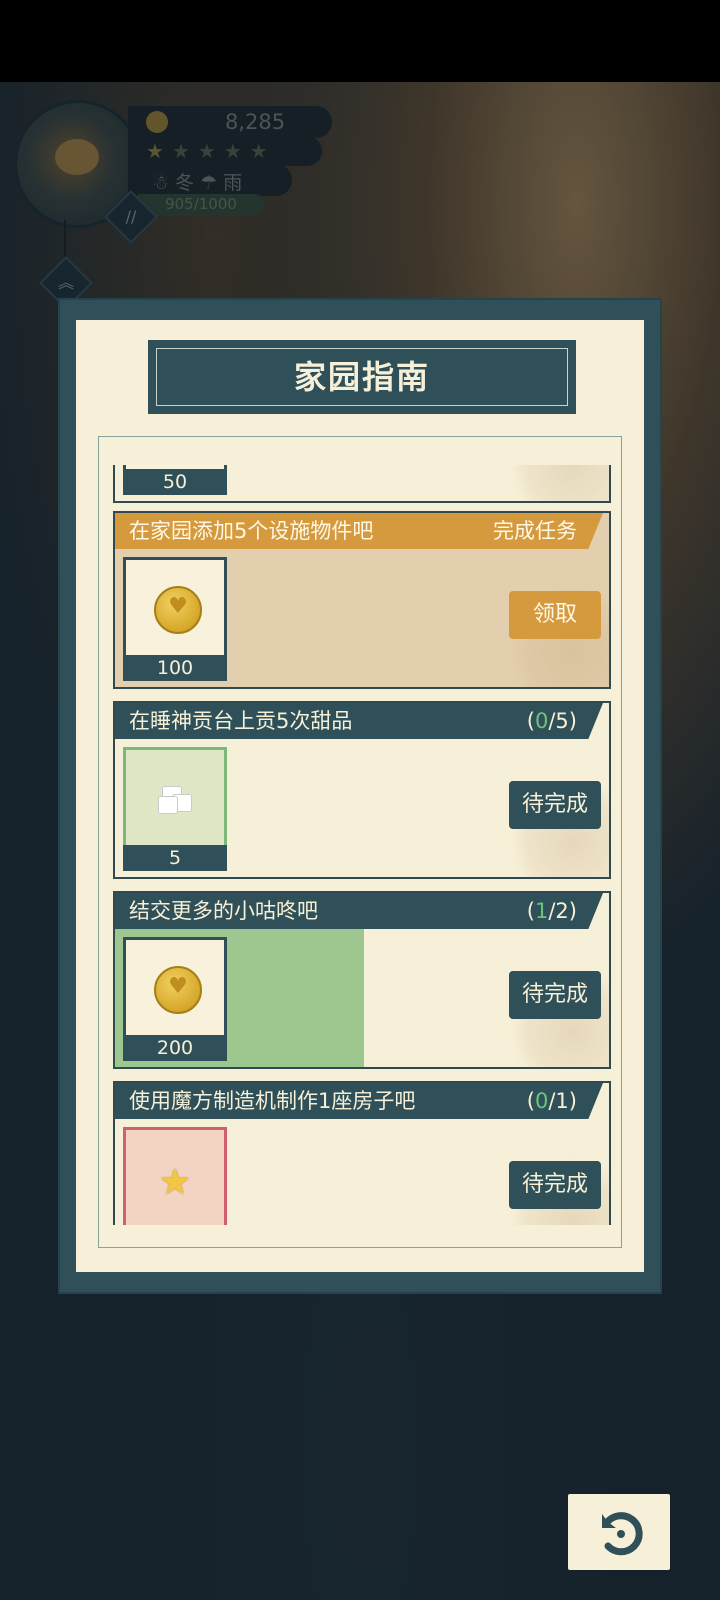 The width and height of the screenshot is (720, 1600). Describe the element at coordinates (175, 858) in the screenshot. I see `reward-count: 5` at that location.